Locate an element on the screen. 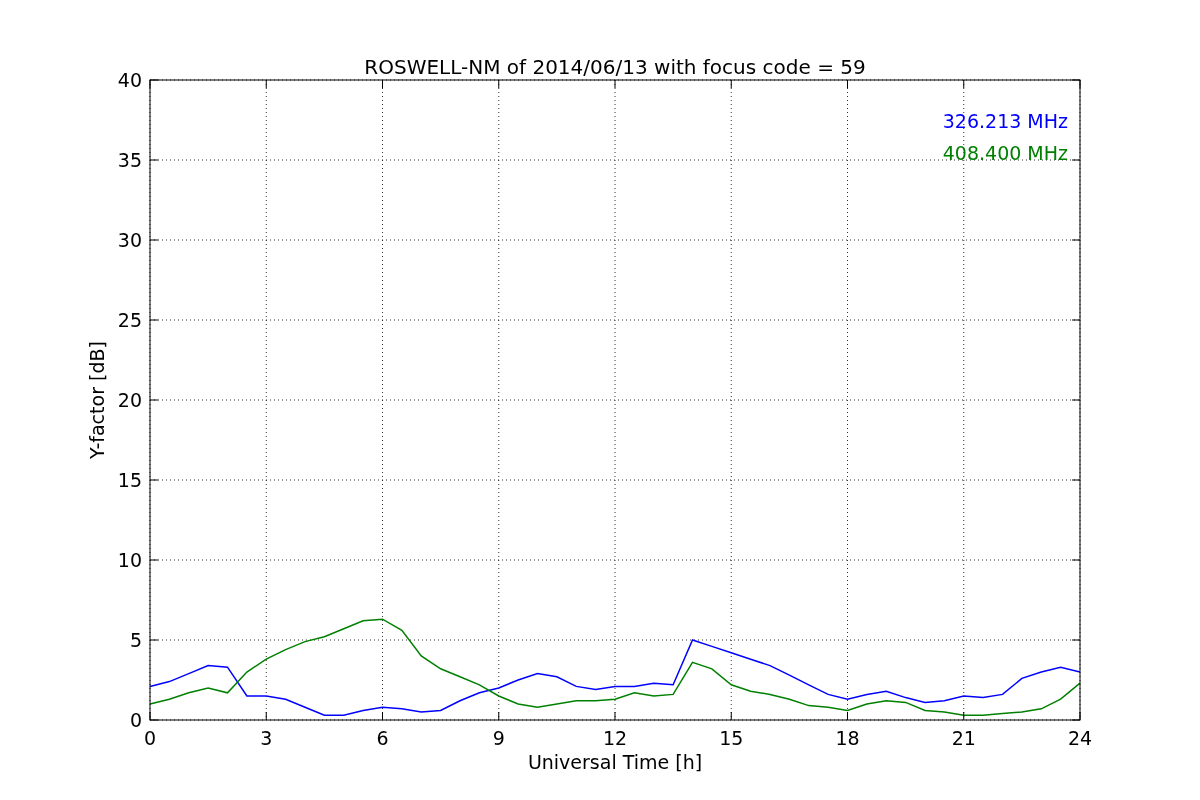 This screenshot has height=800, width=1200. y-tick-label: 10 is located at coordinates (129, 560).